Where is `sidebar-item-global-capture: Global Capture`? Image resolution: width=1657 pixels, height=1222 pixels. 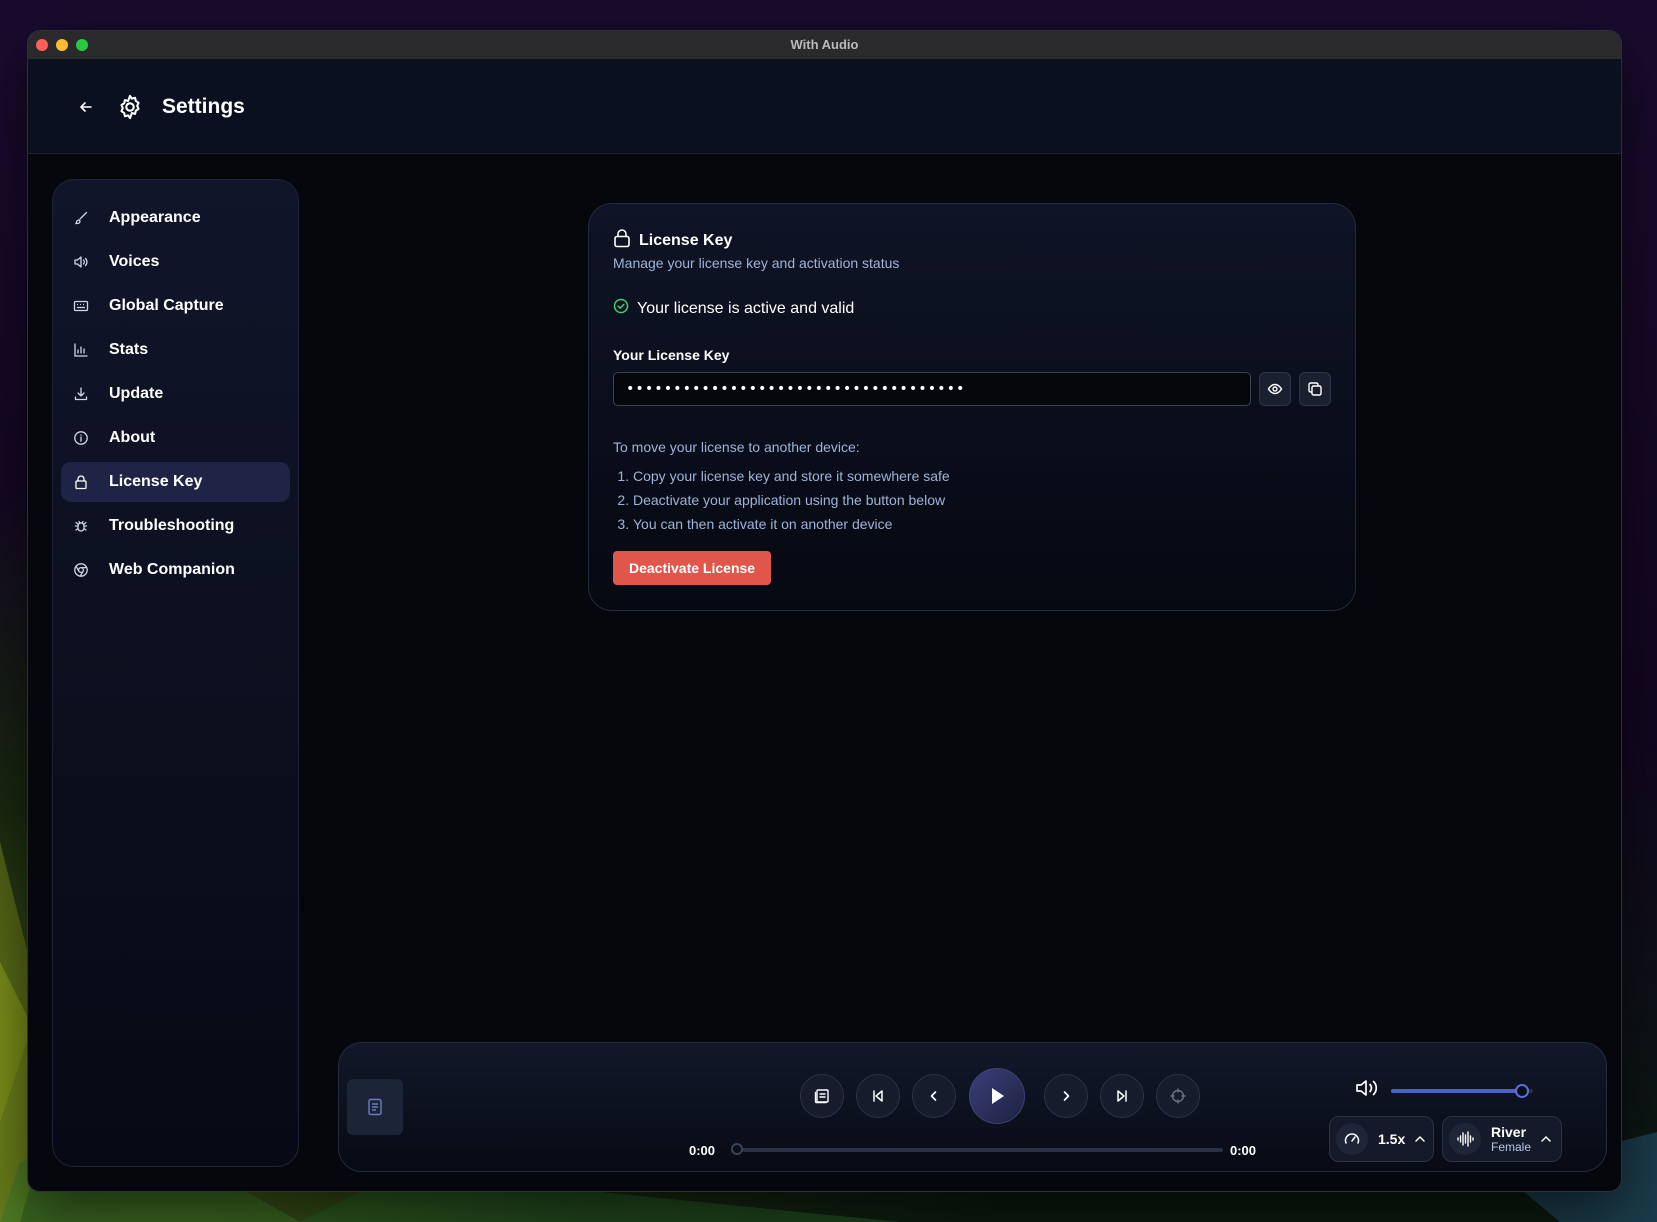
sidebar-item-global-capture: Global Capture is located at coordinates (175, 306).